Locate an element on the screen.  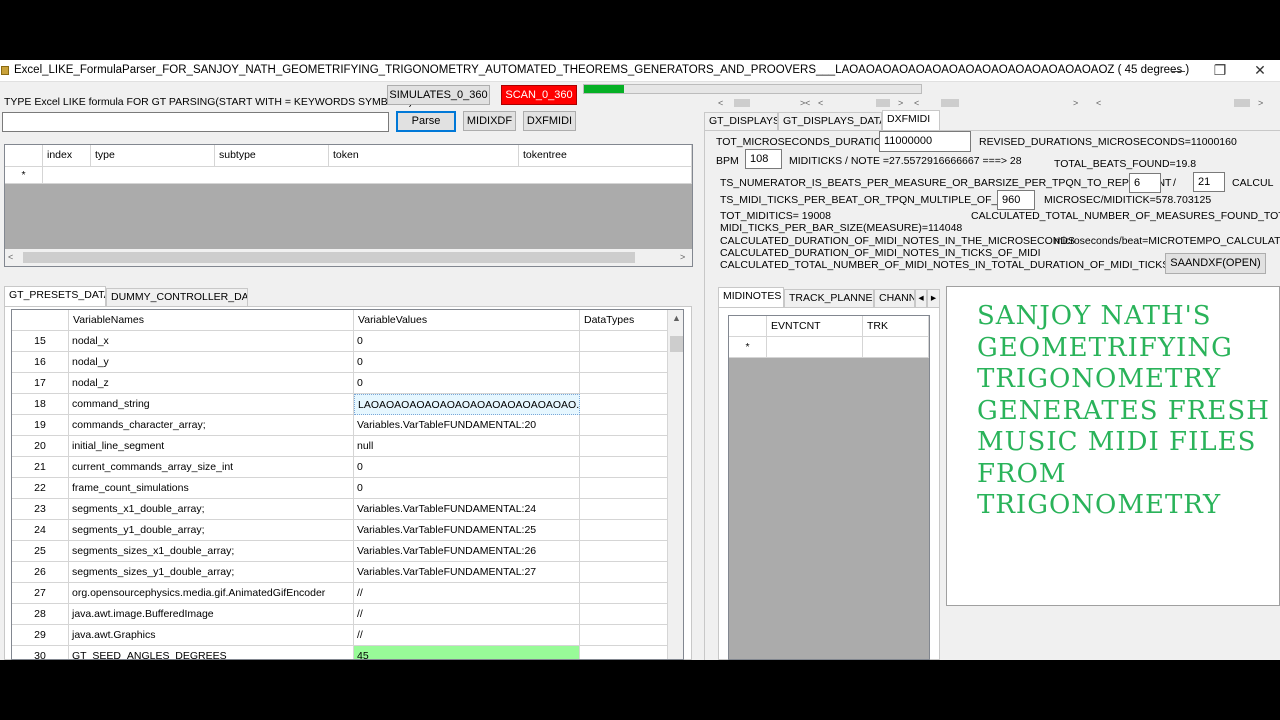
restore-button: ❐ is located at coordinates (1220, 71).